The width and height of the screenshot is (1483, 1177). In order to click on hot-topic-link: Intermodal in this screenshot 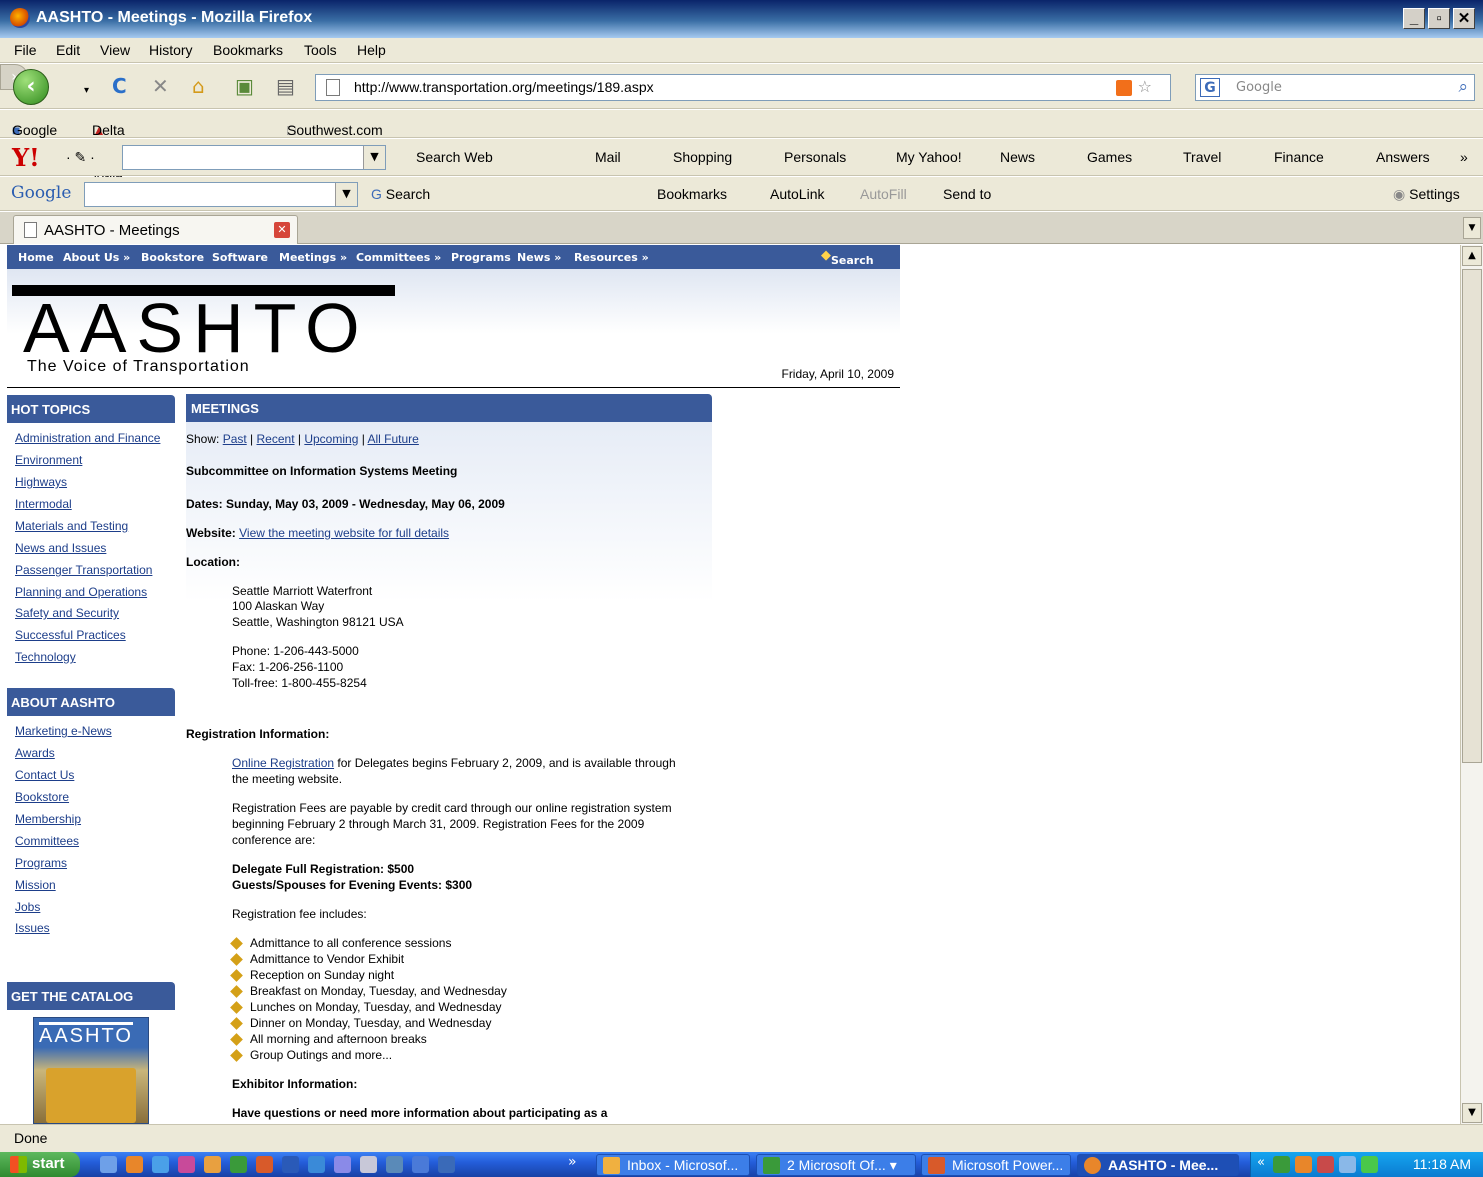, I will do `click(43, 504)`.